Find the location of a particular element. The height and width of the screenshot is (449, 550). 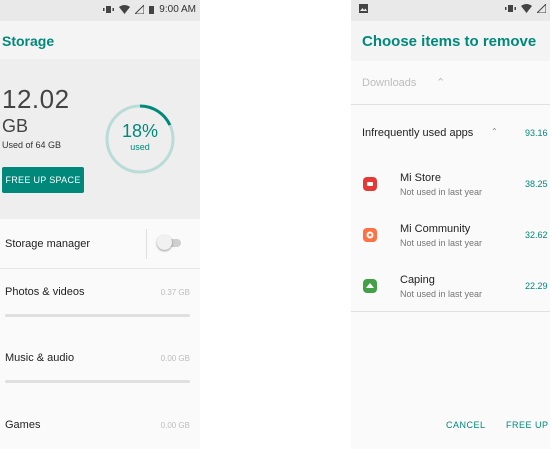

status-icons: 9:00 AM is located at coordinates (149, 9).